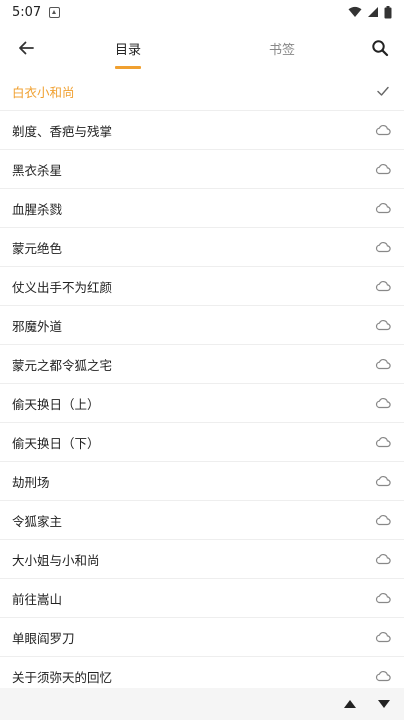 This screenshot has height=720, width=404. Describe the element at coordinates (202, 247) in the screenshot. I see `chapter-row: 蒙元绝色` at that location.